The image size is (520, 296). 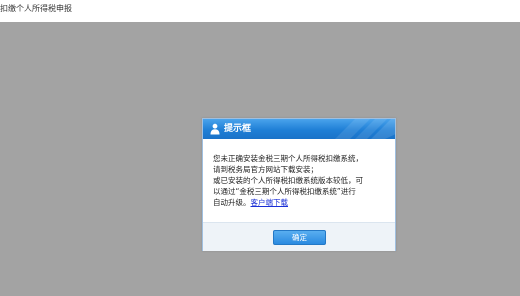 What do you see at coordinates (36, 8) in the screenshot?
I see `page-title: 扣缴个人所得税申报` at bounding box center [36, 8].